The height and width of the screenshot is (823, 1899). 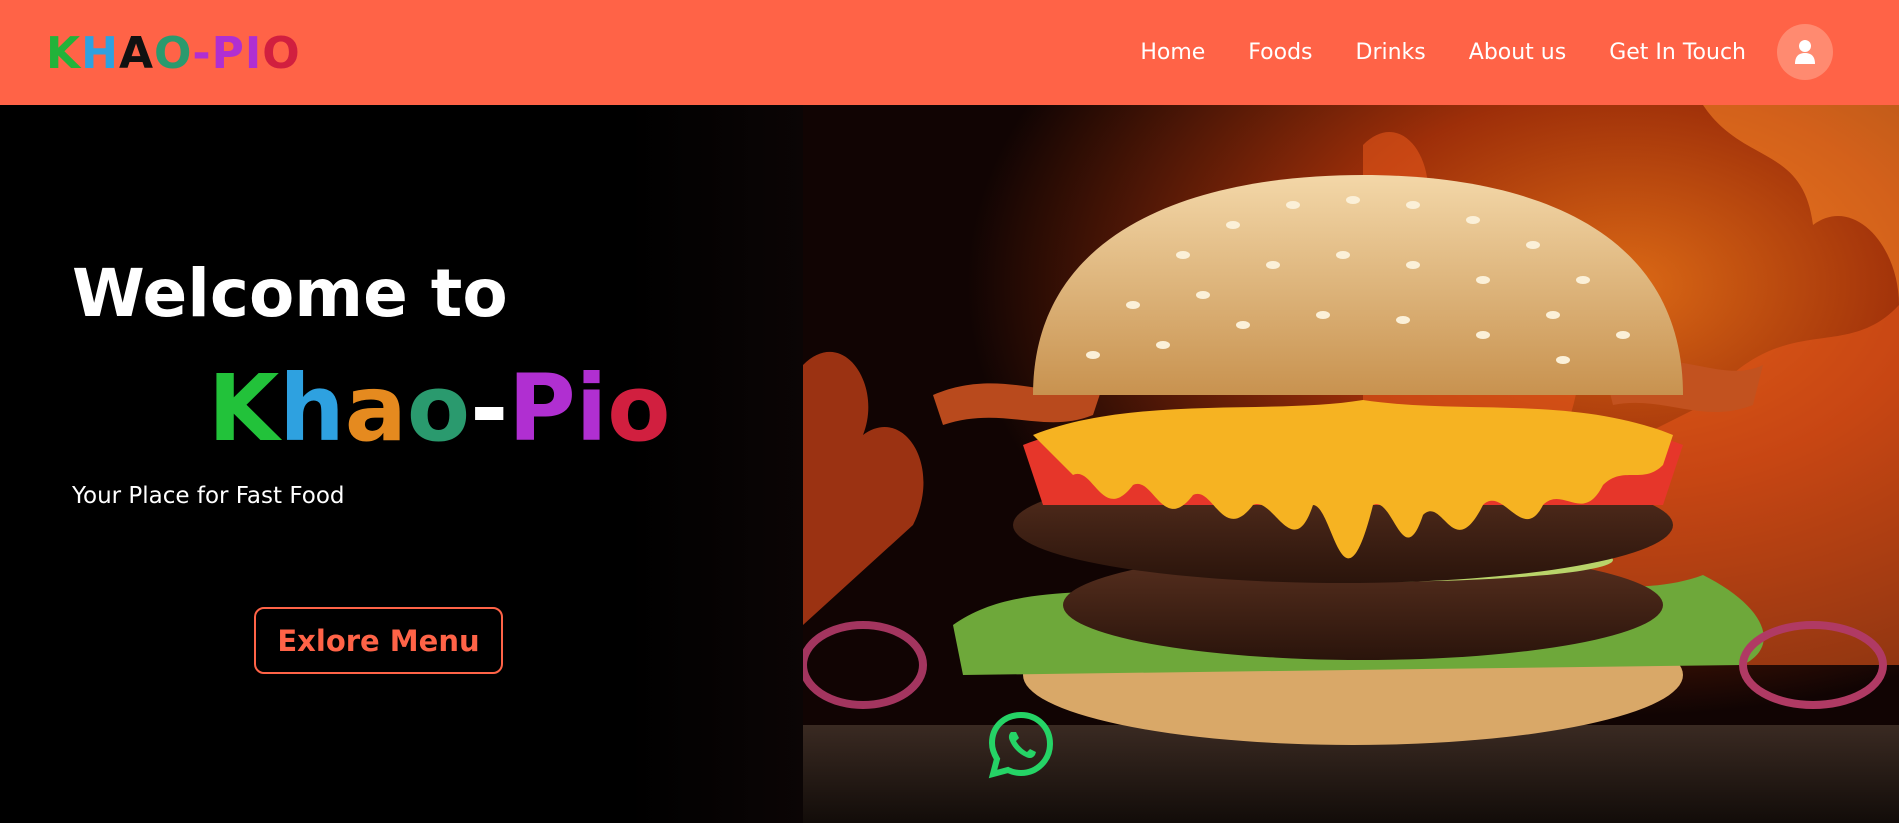 I want to click on logo-letter: I, so click(x=253, y=53).